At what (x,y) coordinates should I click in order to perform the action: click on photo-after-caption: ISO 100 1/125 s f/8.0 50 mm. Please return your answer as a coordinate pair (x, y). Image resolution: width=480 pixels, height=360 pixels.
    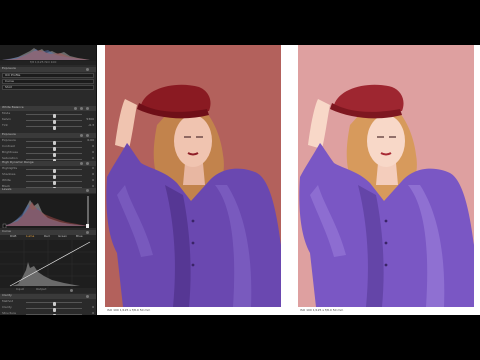
    Looking at the image, I should click on (322, 310).